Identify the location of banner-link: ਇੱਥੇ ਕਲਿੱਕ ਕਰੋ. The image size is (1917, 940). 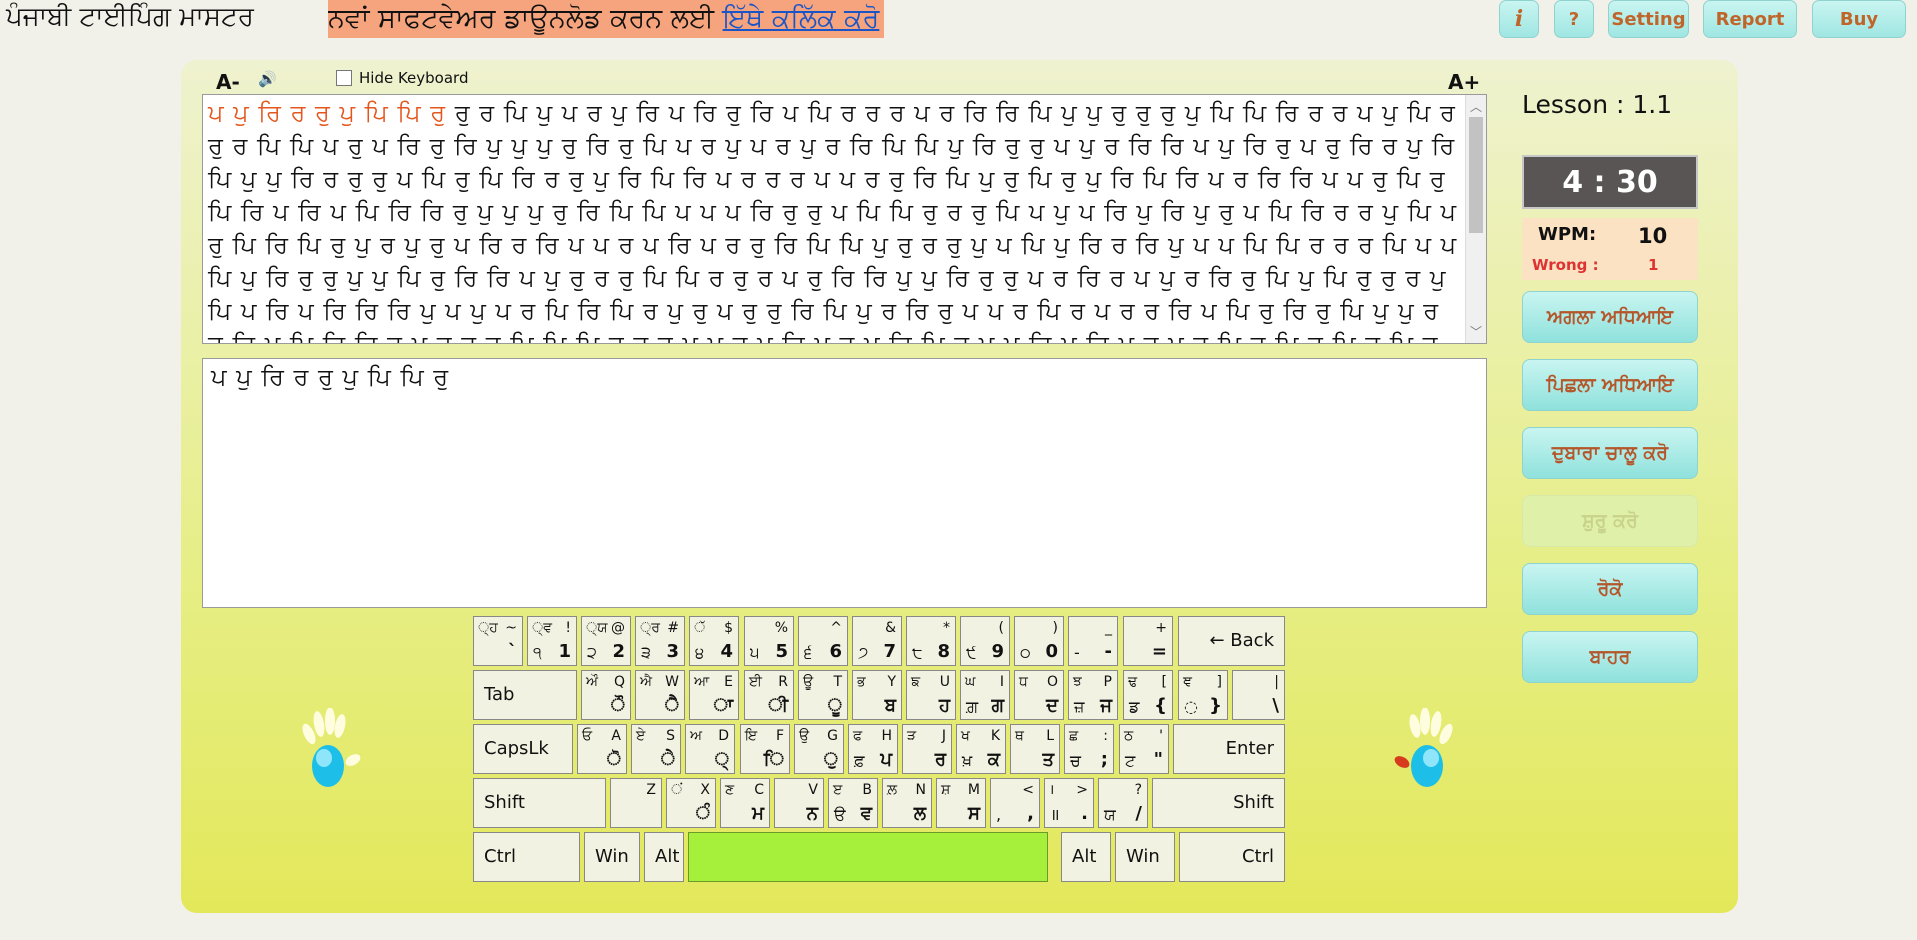
(801, 18).